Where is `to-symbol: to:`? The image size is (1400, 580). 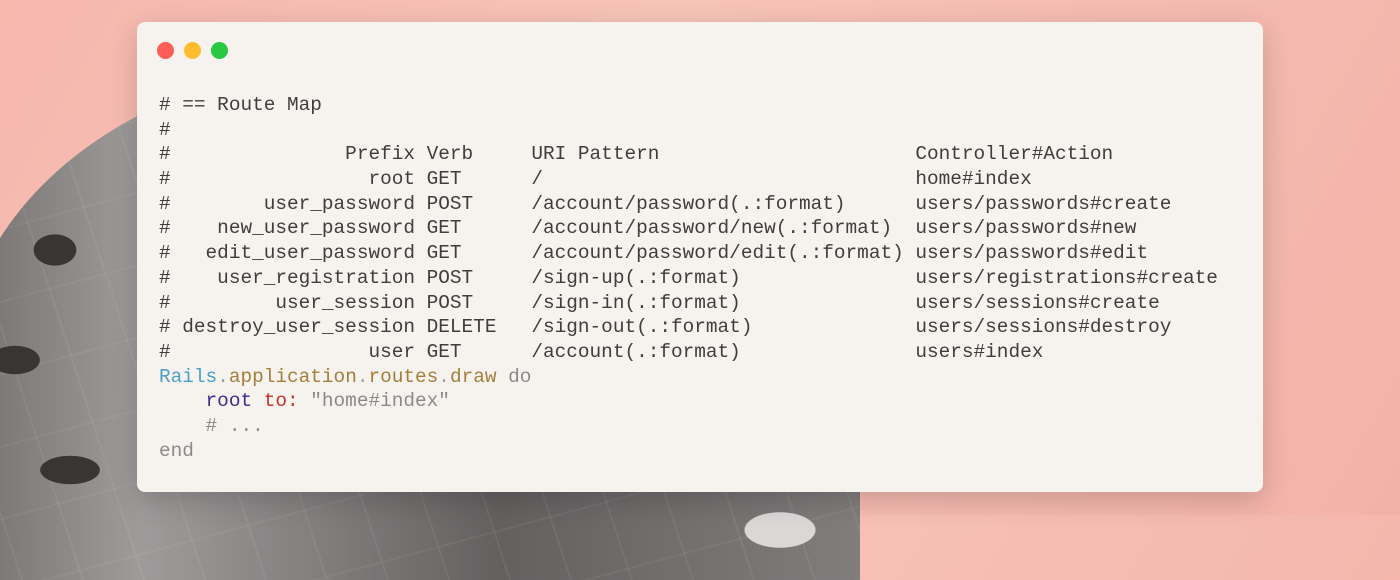 to-symbol: to: is located at coordinates (275, 401).